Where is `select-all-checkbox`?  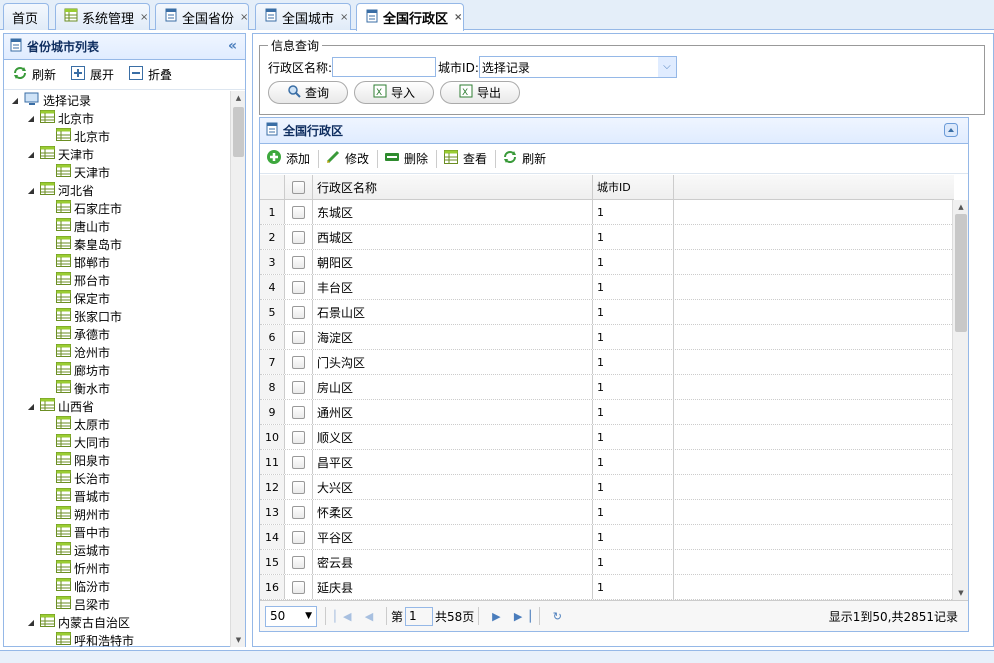 select-all-checkbox is located at coordinates (299, 187).